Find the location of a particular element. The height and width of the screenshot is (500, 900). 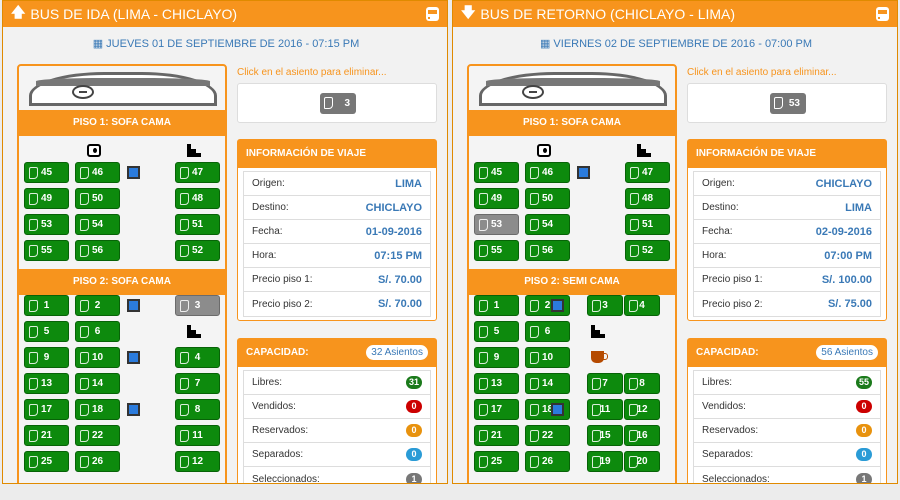

seat-number: 18 is located at coordinates (97, 409).